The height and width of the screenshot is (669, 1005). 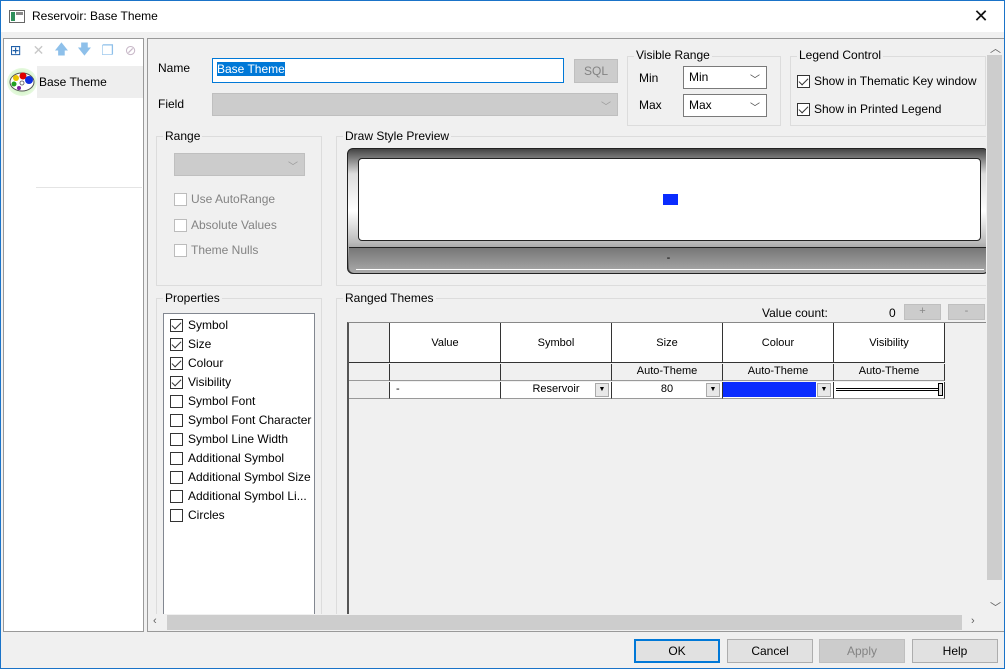 What do you see at coordinates (649, 78) in the screenshot?
I see `min-label: Min` at bounding box center [649, 78].